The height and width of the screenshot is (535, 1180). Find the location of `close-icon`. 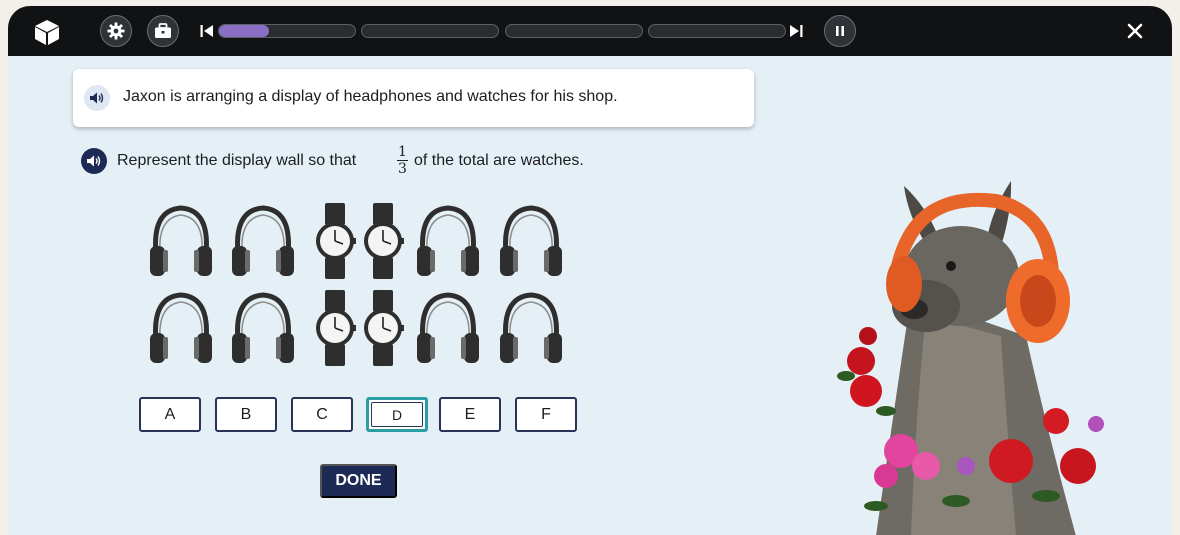

close-icon is located at coordinates (1135, 31).